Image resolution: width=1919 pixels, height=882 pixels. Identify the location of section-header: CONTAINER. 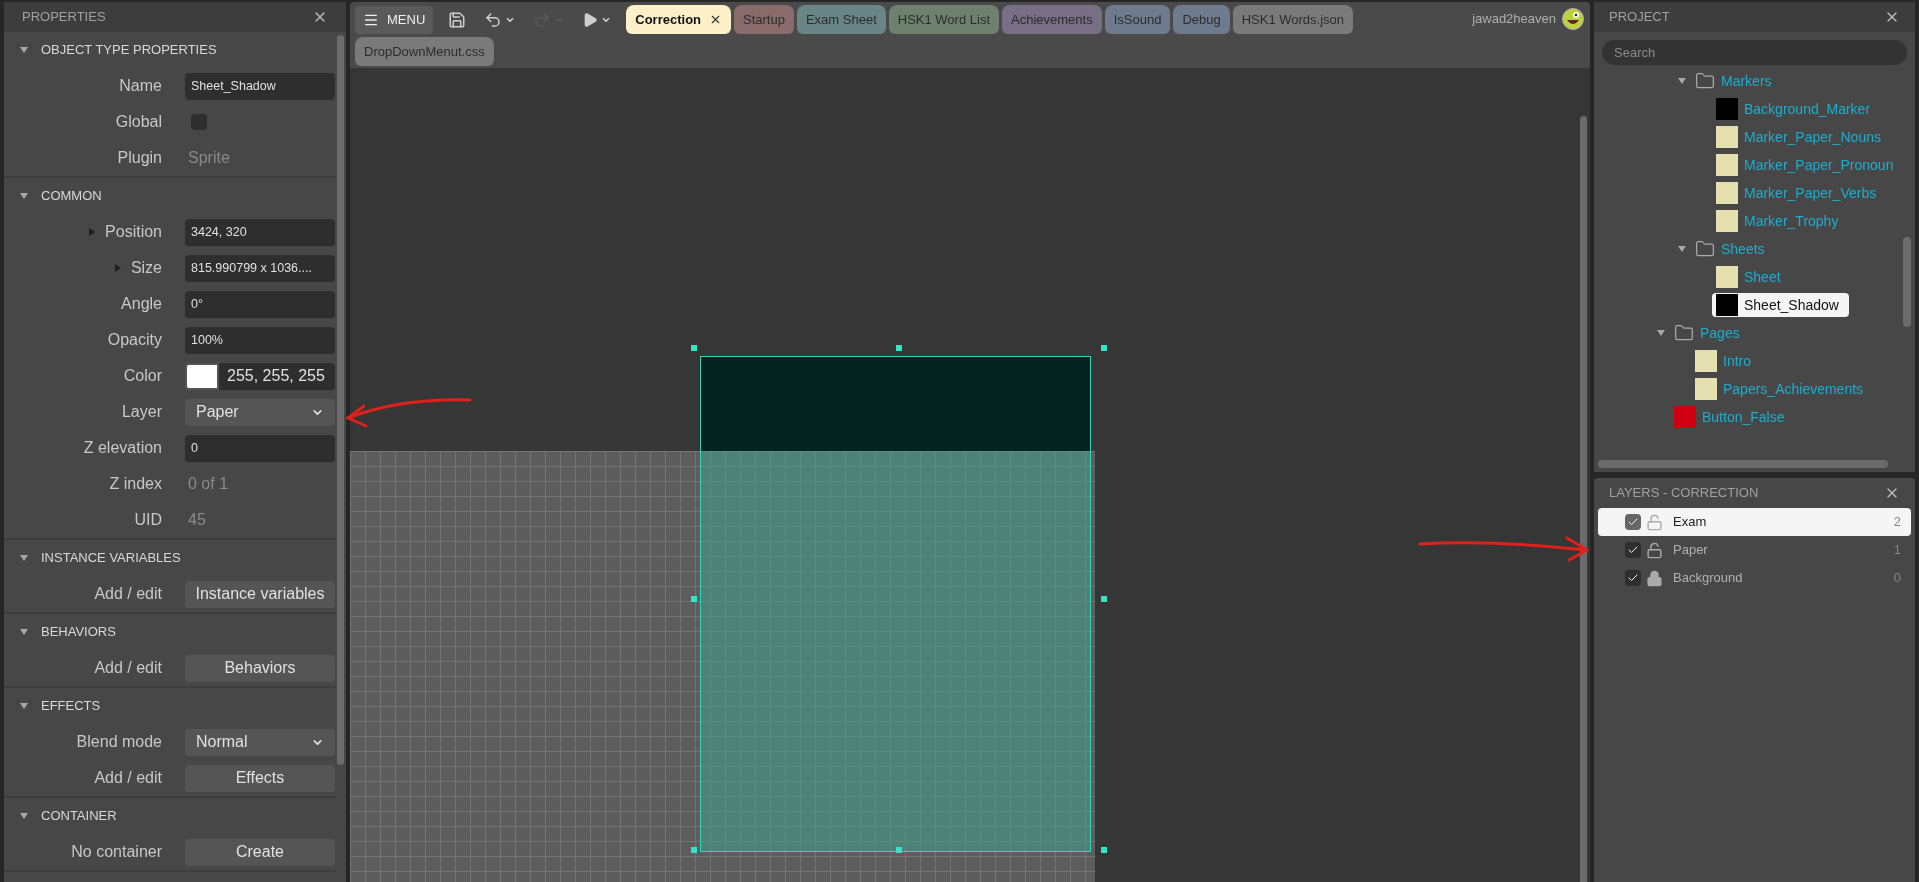
(79, 816).